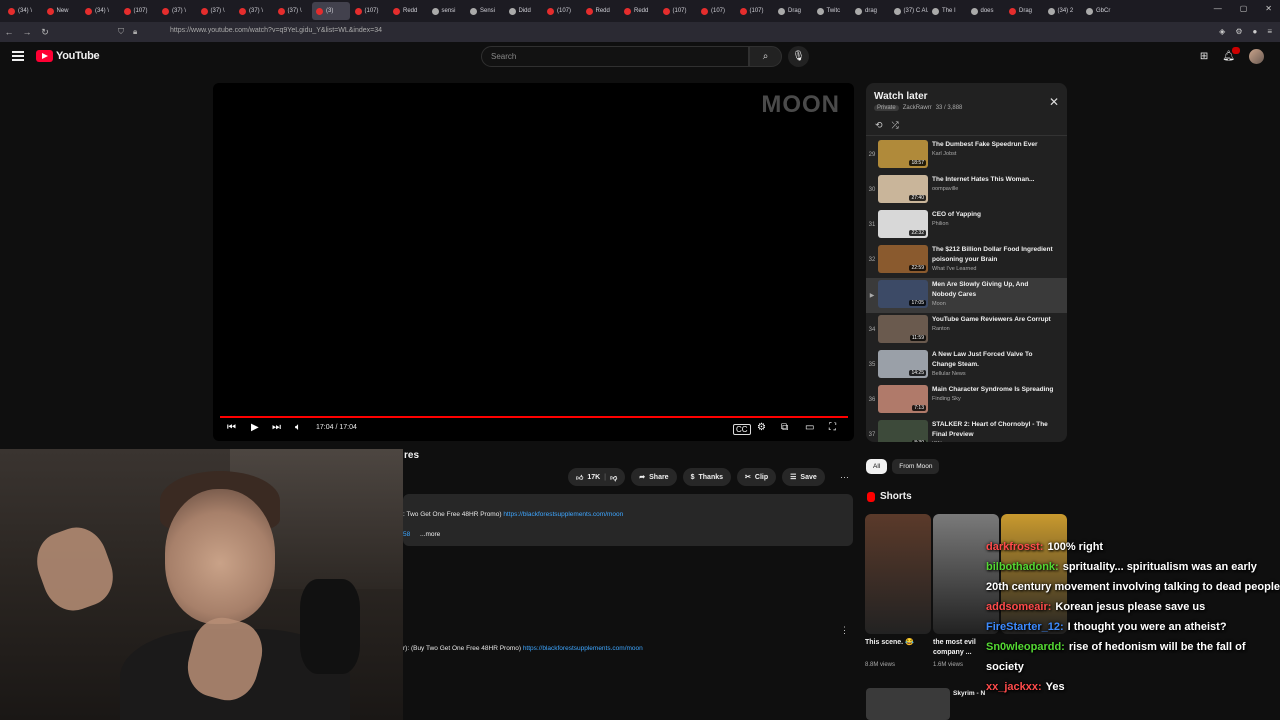  What do you see at coordinates (135, 32) in the screenshot?
I see `lock-icon: 🔒︎` at bounding box center [135, 32].